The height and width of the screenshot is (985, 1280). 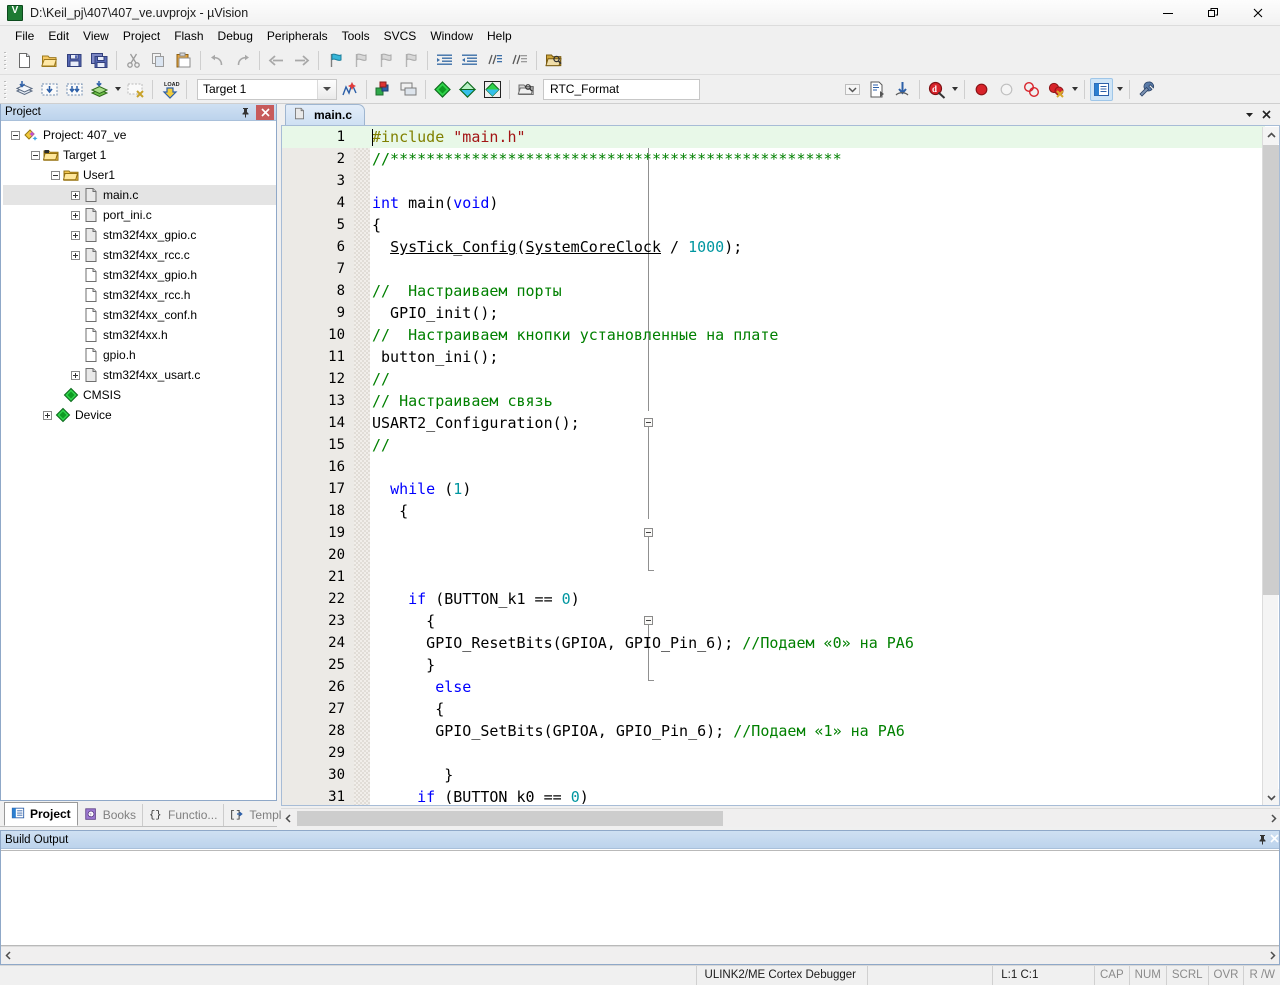 I want to click on scroll-left-icon, so click(x=8, y=955).